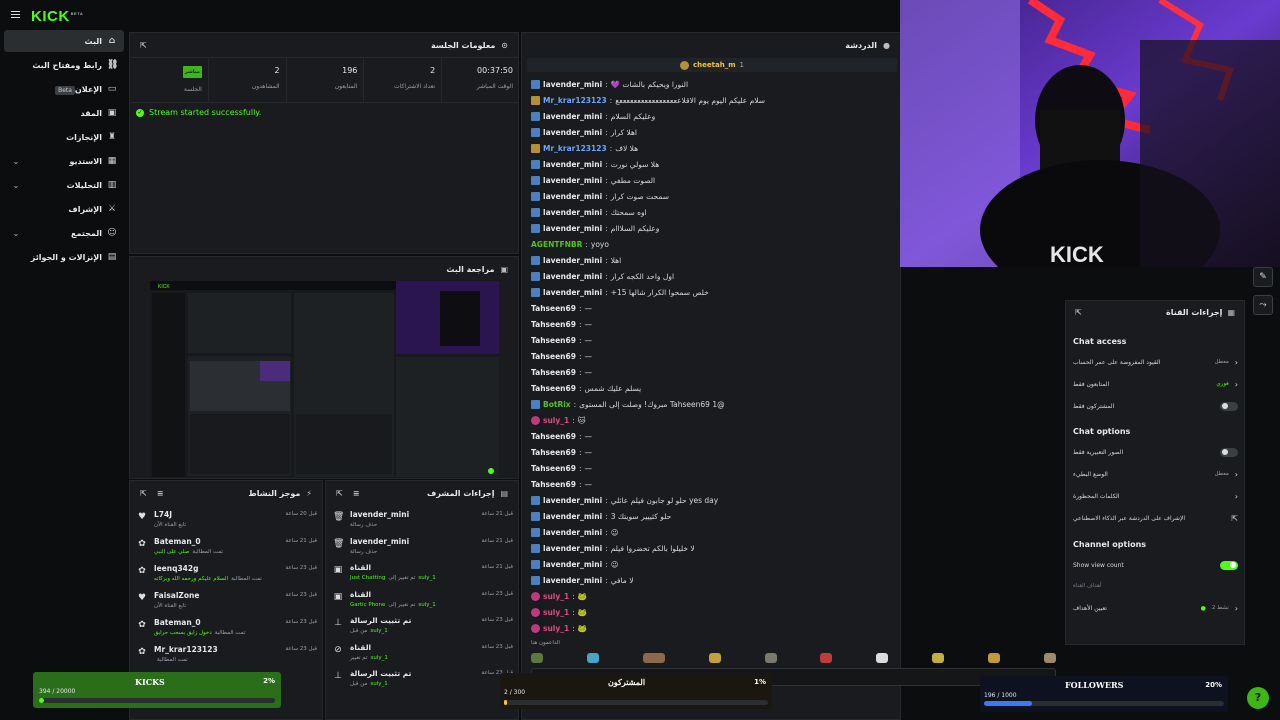  What do you see at coordinates (556, 244) in the screenshot?
I see `chat-username: AGENTFNBR` at bounding box center [556, 244].